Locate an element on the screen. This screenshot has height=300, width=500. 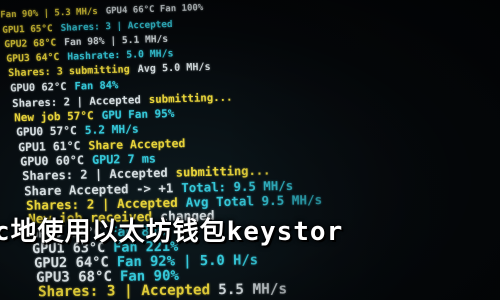
terminal-segment: GPU0 60°C is located at coordinates (52, 161).